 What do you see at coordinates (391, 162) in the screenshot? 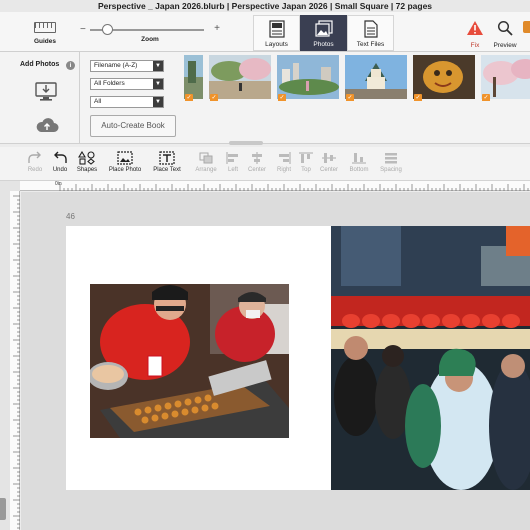
I see `spacing-button: Spacing` at bounding box center [391, 162].